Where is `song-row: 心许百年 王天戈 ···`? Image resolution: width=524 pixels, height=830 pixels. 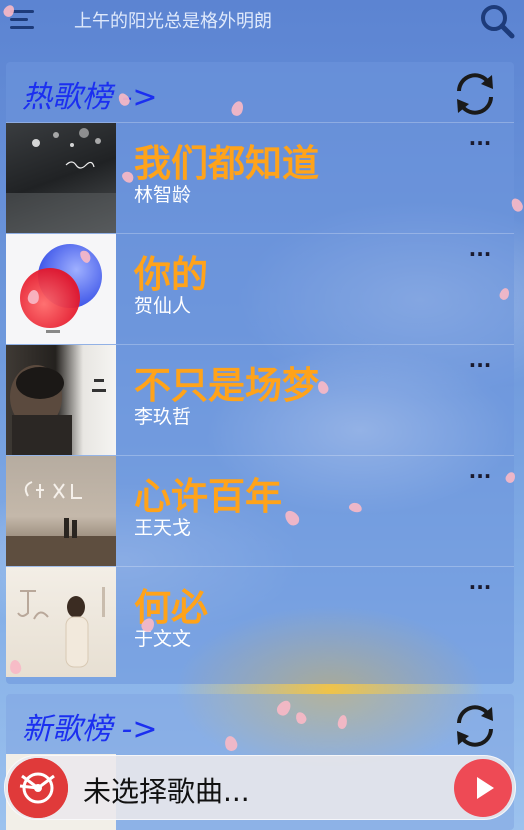 song-row: 心许百年 王天戈 ··· is located at coordinates (260, 510).